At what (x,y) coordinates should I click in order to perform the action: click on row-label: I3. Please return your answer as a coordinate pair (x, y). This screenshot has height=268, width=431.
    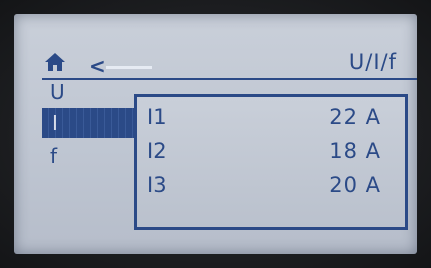
    Looking at the image, I should click on (157, 185).